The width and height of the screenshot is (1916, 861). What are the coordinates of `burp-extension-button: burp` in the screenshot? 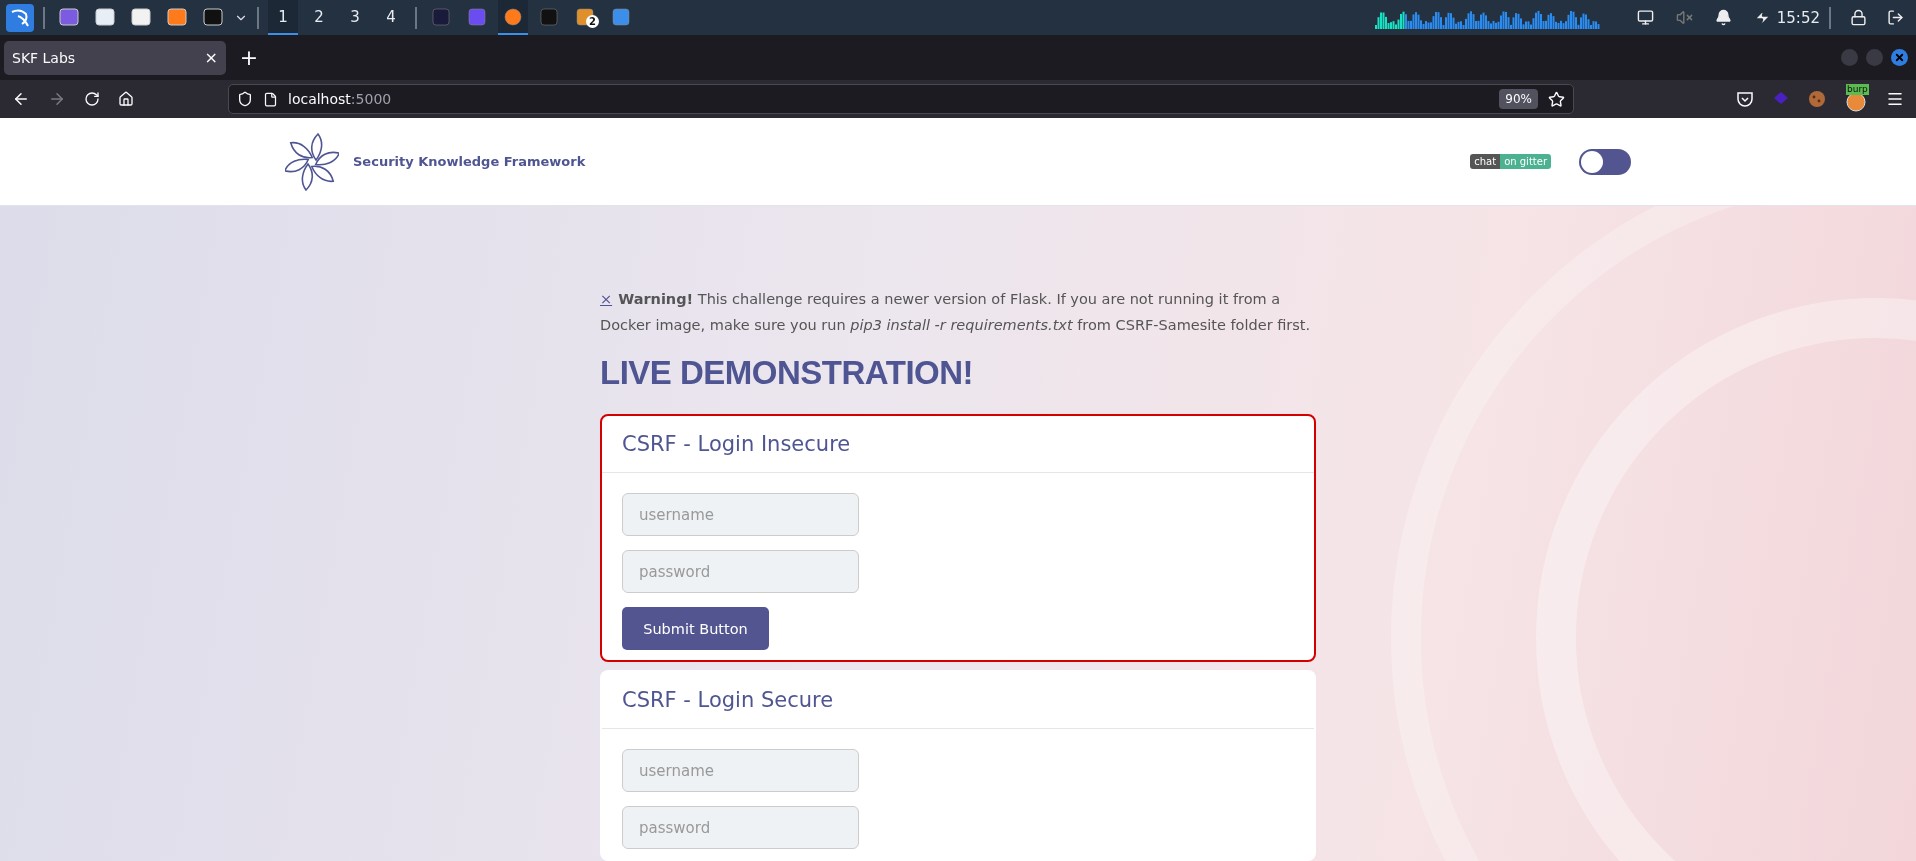 It's located at (1856, 99).